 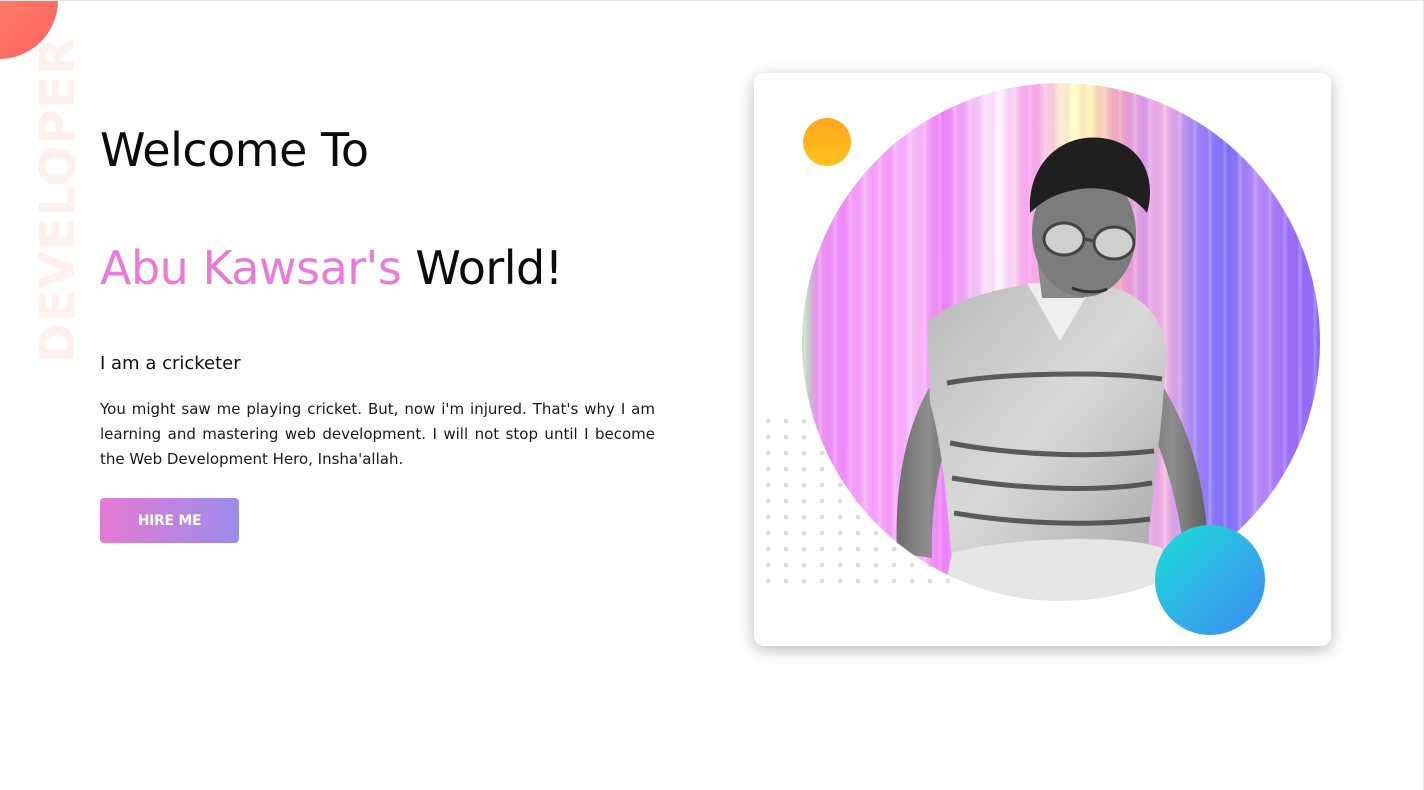 I want to click on hero-title-line-2: Abu Kawsar's World!, so click(x=331, y=268).